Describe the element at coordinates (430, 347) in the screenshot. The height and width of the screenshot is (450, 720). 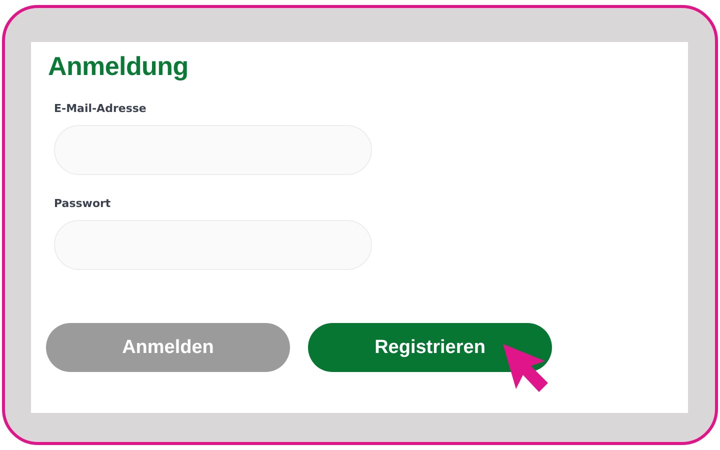
I see `action-button: Registrieren` at that location.